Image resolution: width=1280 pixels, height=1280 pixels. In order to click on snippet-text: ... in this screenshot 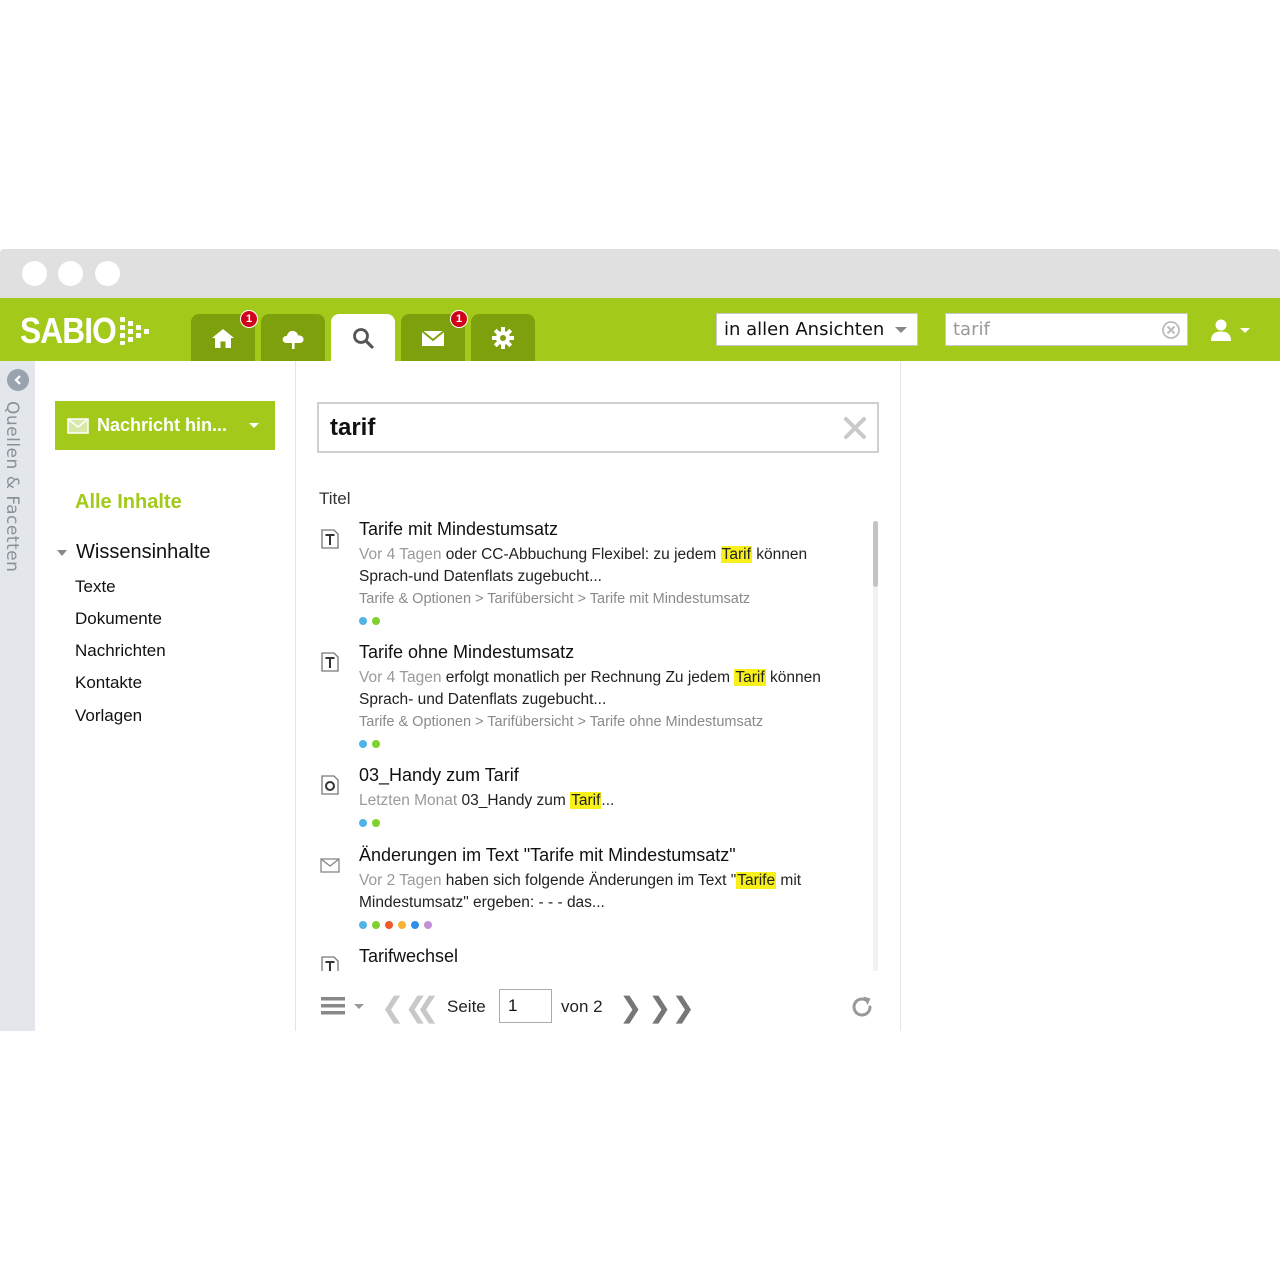, I will do `click(608, 800)`.